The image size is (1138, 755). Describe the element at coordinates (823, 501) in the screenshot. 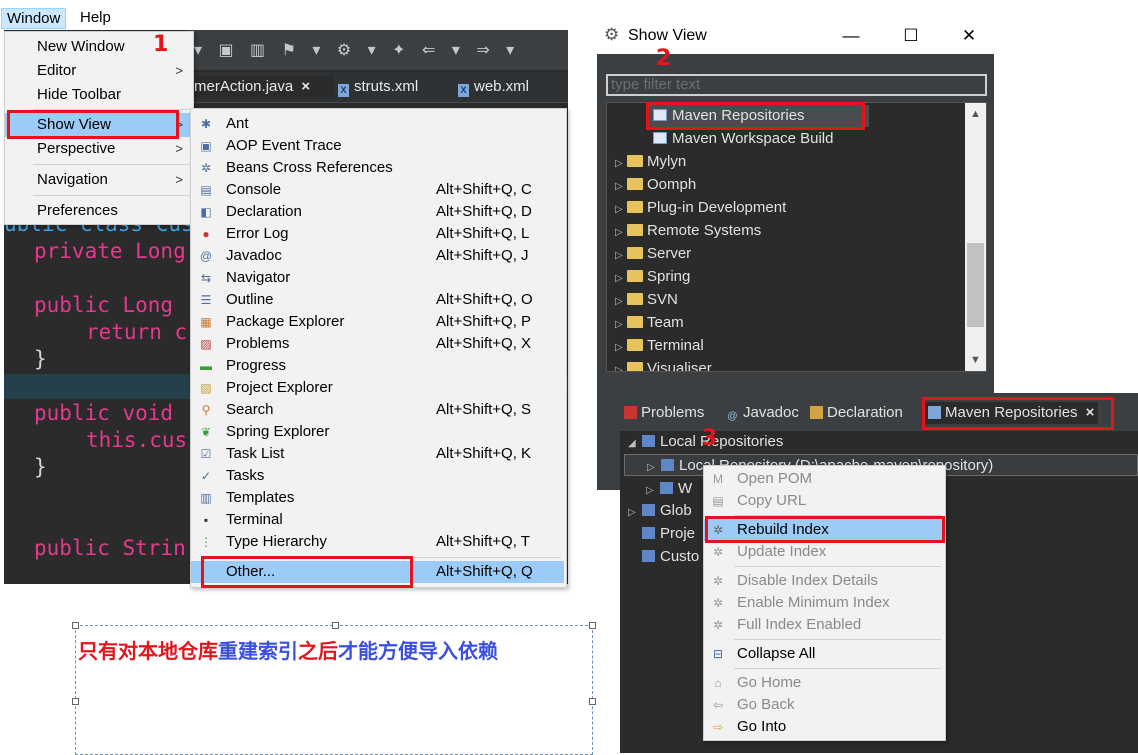

I see `menu-item-copy-url: ▤ Copy URL` at that location.